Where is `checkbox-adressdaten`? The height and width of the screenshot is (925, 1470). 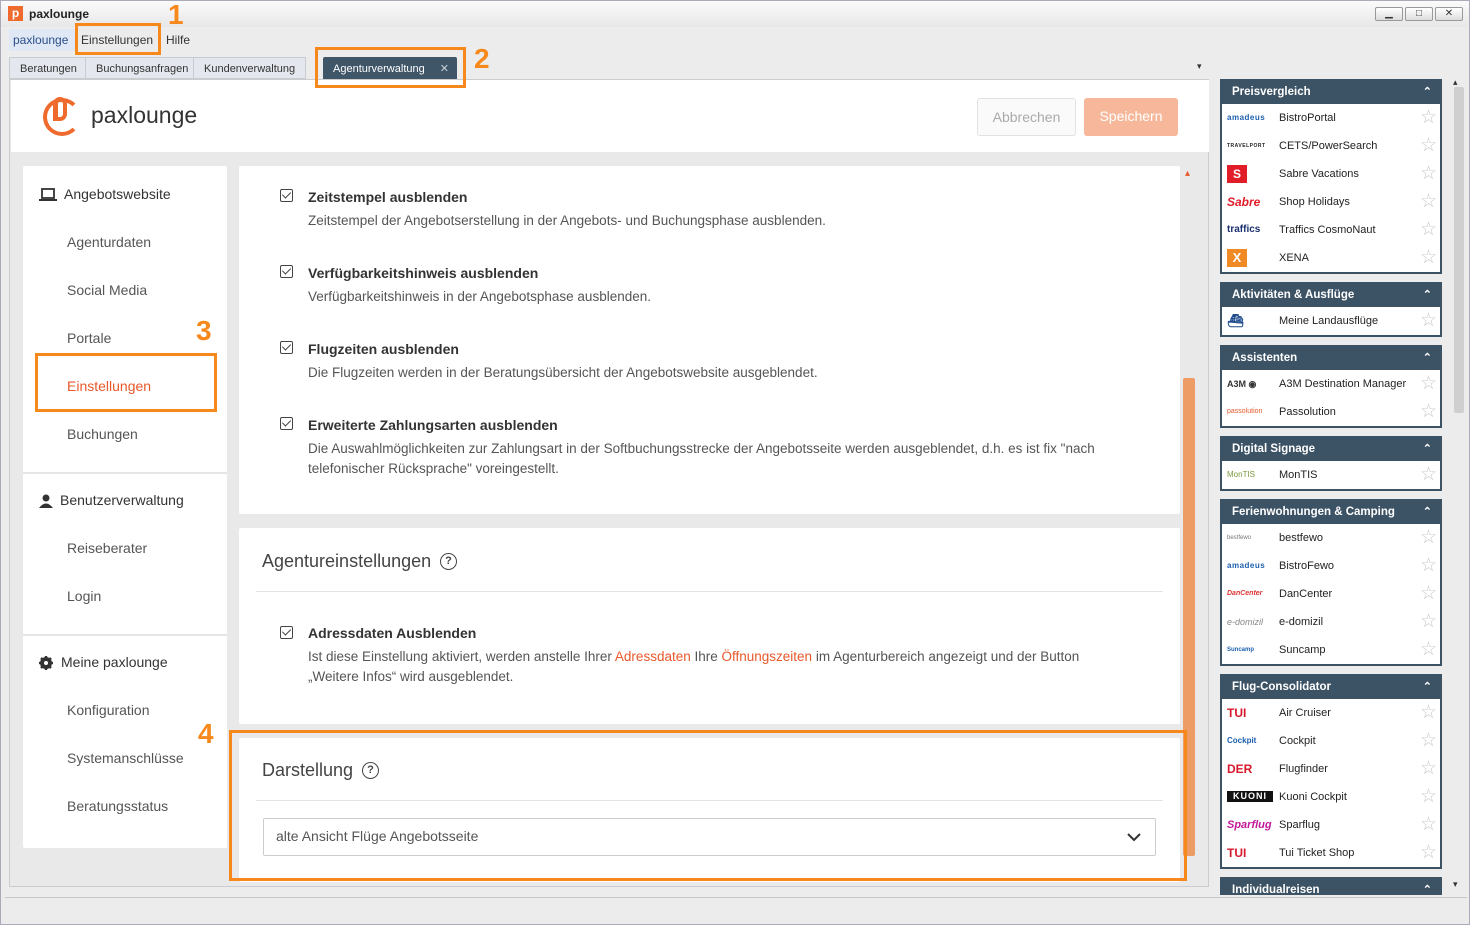 checkbox-adressdaten is located at coordinates (286, 632).